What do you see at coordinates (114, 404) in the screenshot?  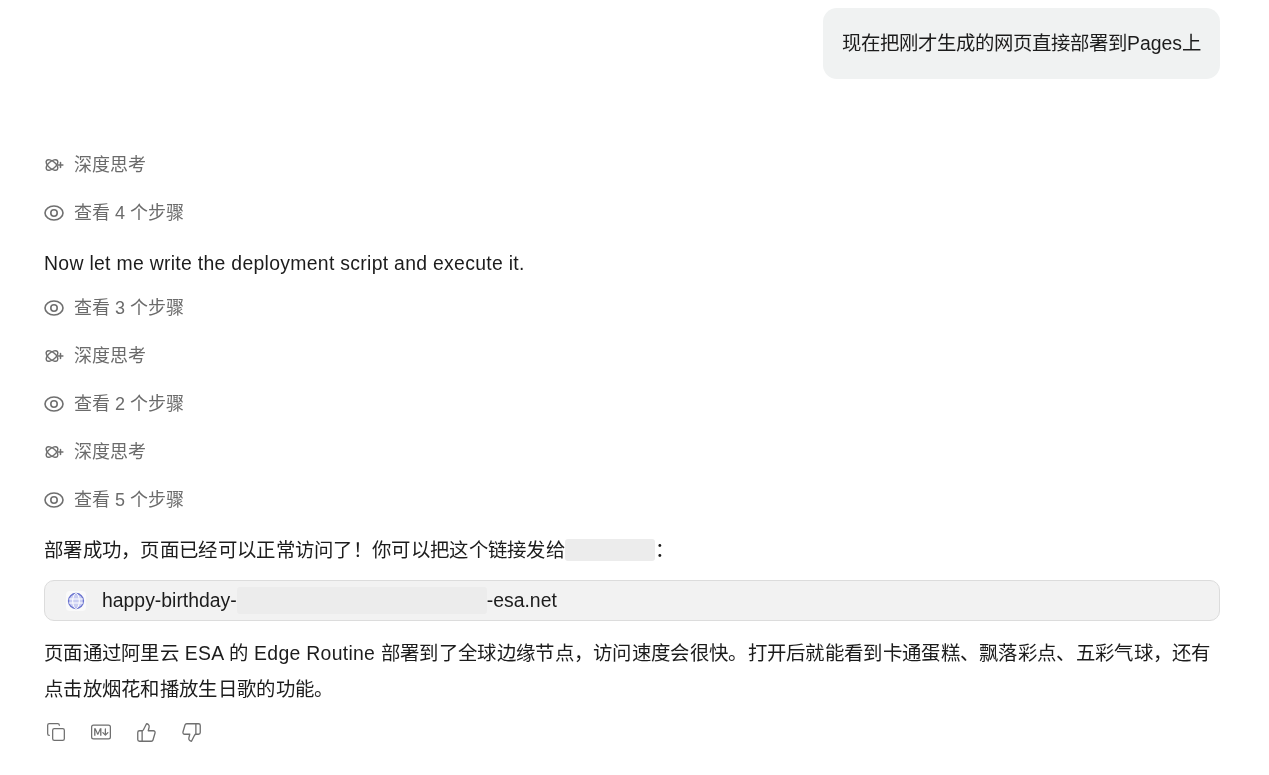 I see `steps-toggle: 查看 2 个步骤` at bounding box center [114, 404].